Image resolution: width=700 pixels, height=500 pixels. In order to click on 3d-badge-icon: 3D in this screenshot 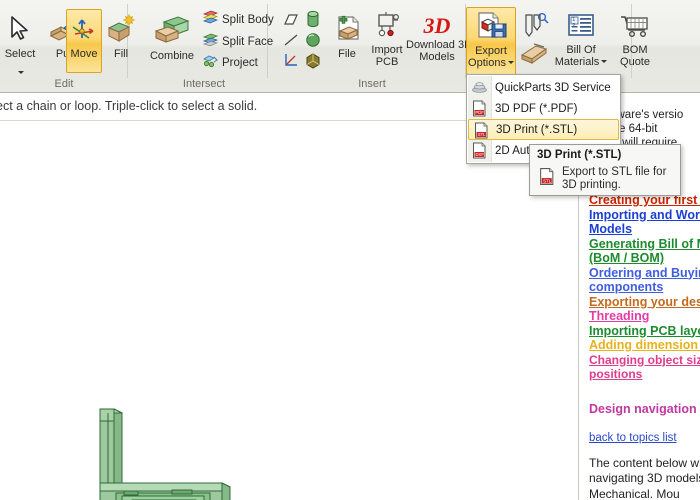, I will do `click(437, 26)`.